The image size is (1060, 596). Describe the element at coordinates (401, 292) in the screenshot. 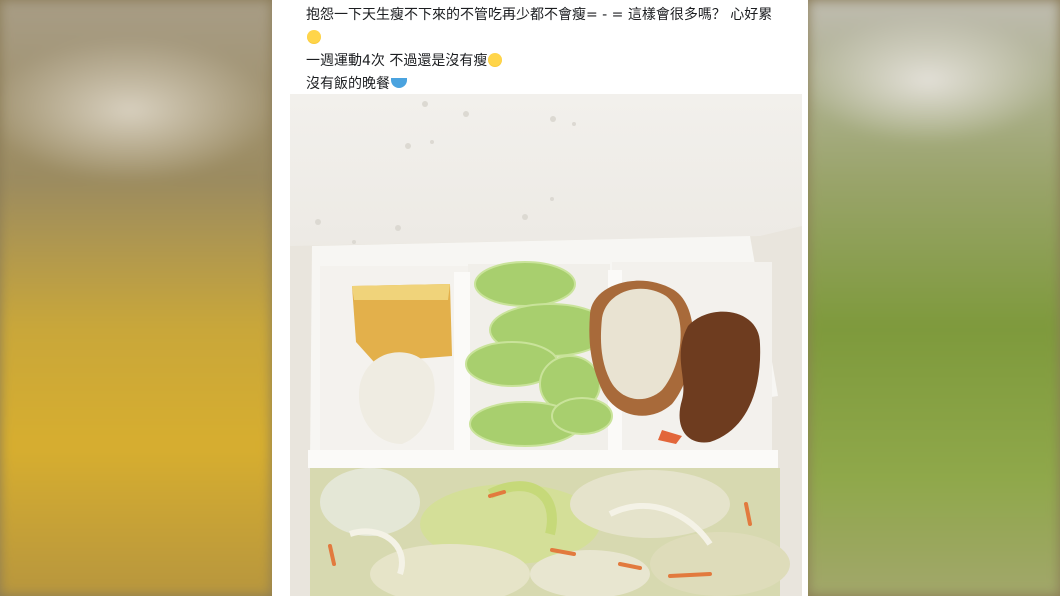

I see `egg-top` at that location.